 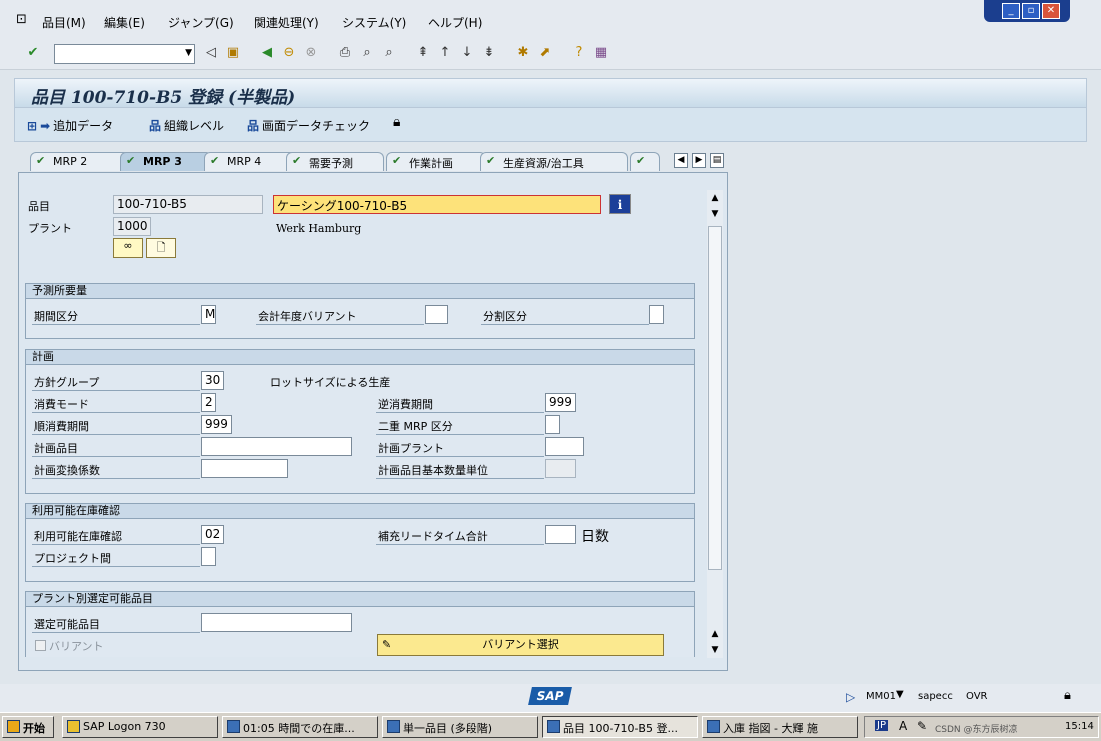 I want to click on minimize-icon: _, so click(x=1011, y=11).